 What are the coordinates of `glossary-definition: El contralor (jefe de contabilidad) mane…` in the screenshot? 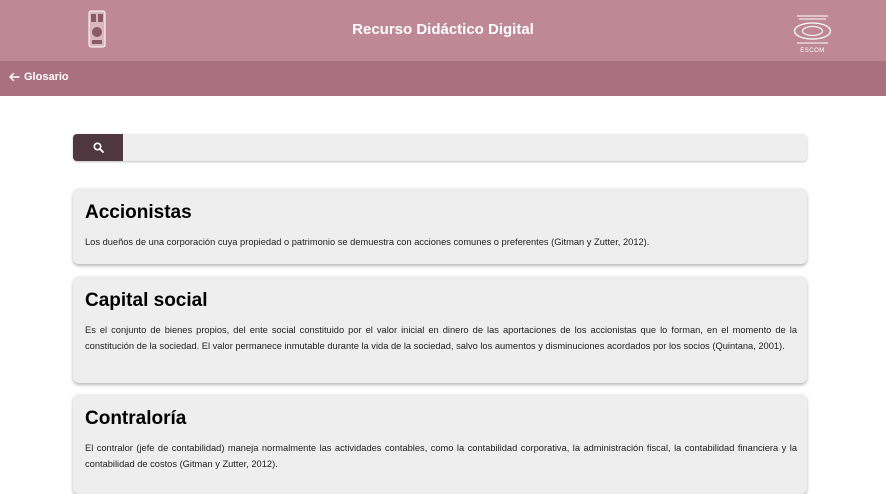 It's located at (441, 456).